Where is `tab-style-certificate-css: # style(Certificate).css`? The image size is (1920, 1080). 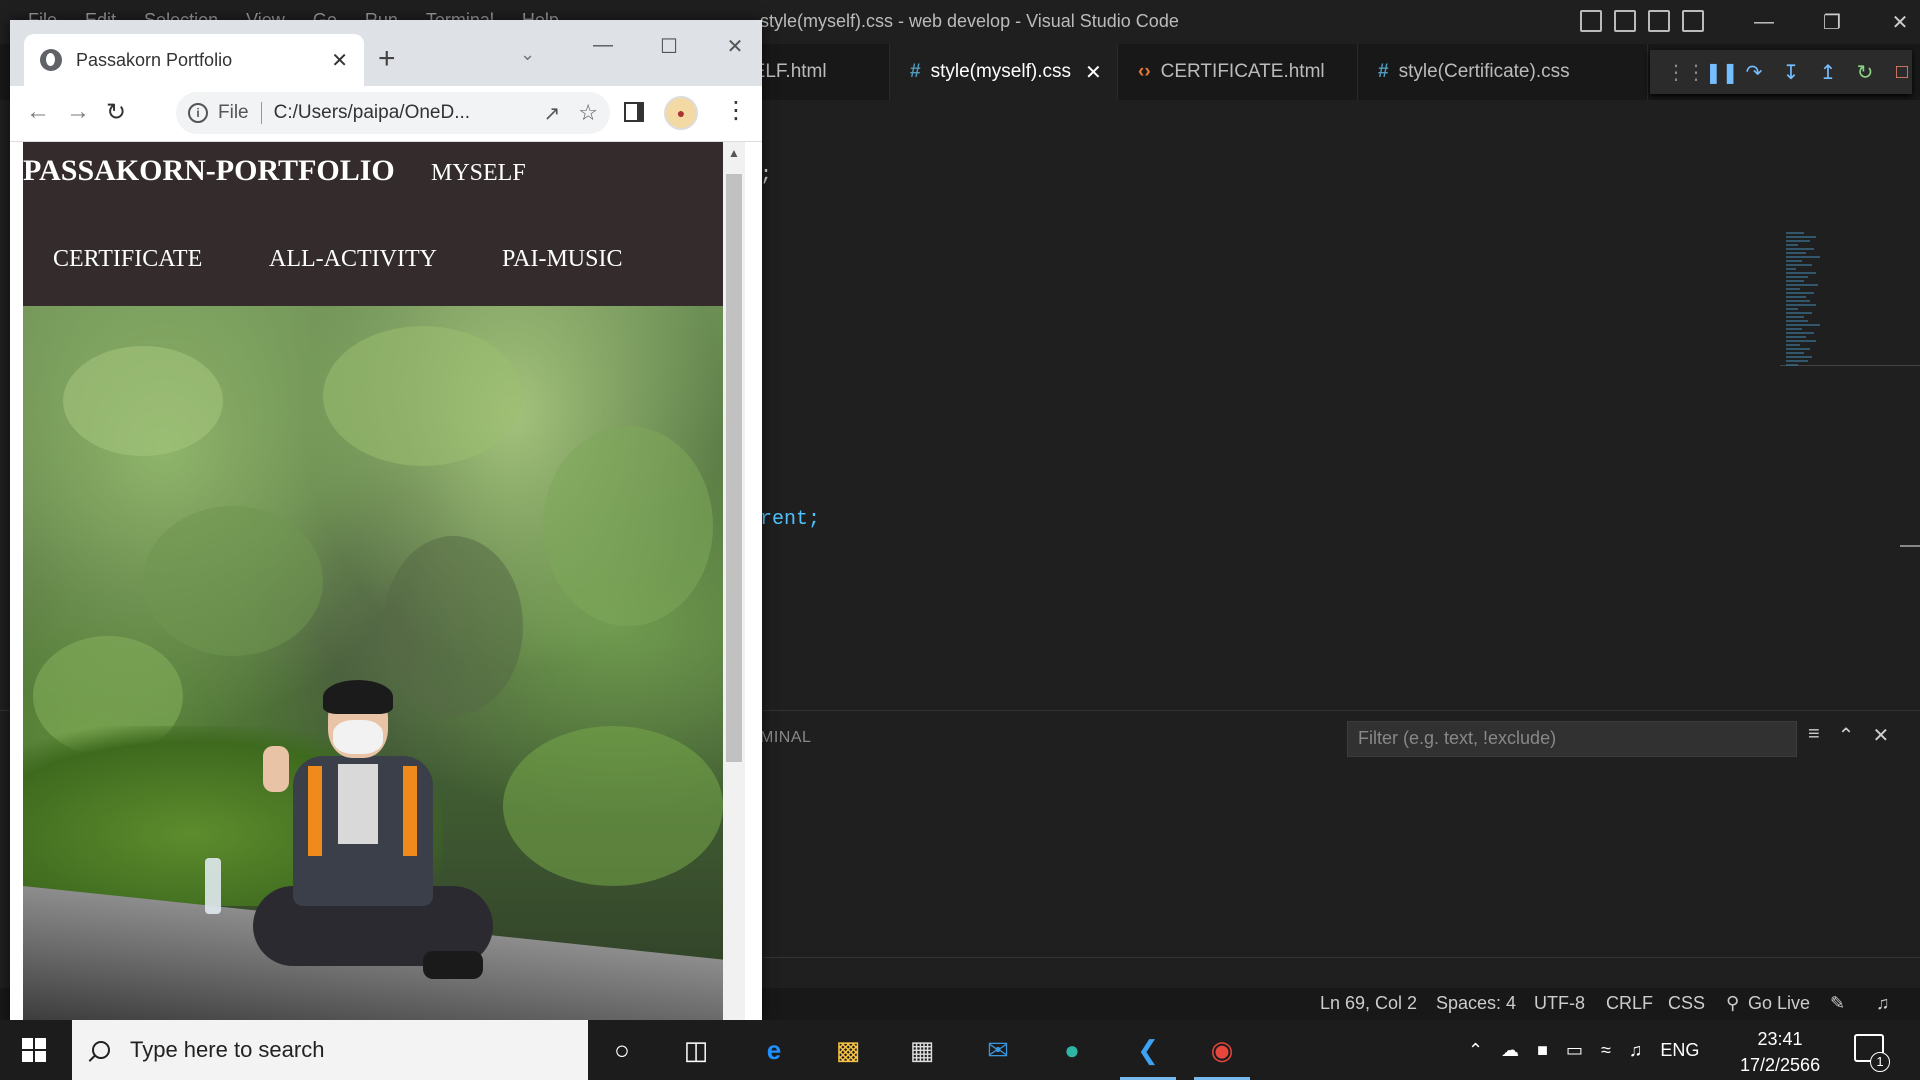 tab-style-certificate-css: # style(Certificate).css is located at coordinates (1503, 72).